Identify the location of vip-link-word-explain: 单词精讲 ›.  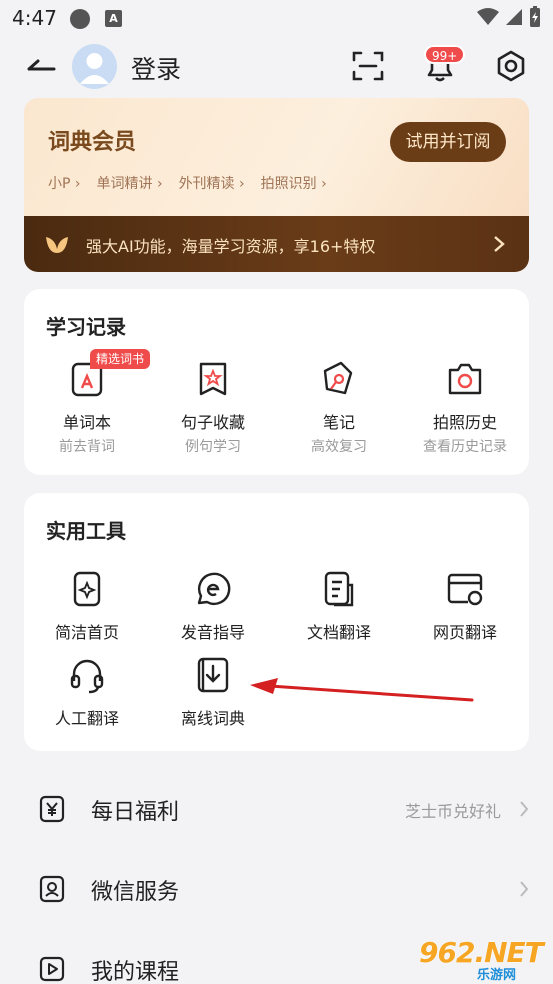
(130, 183).